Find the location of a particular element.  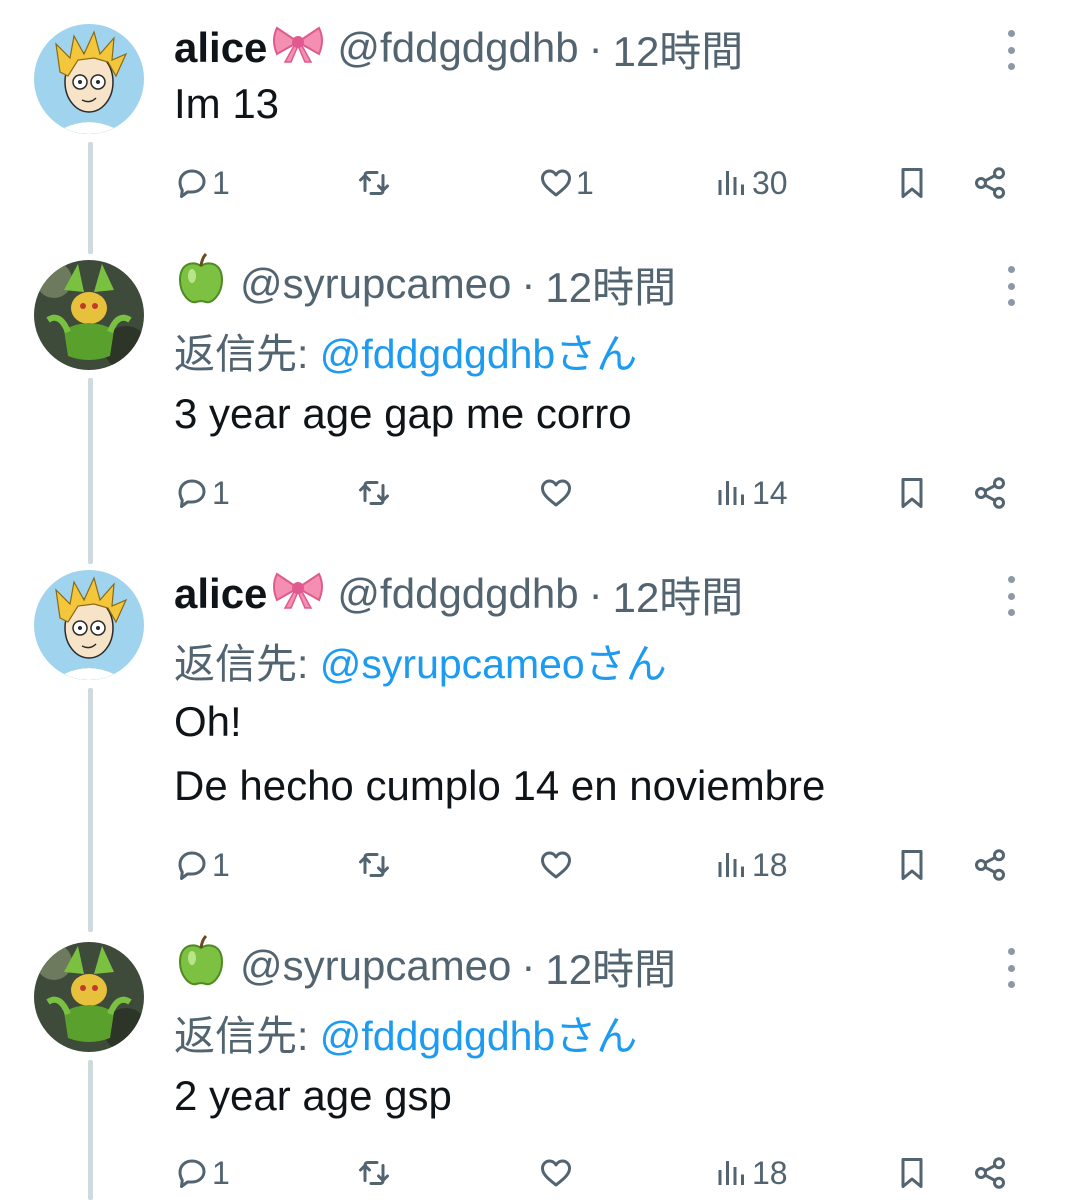

view-count: 18 is located at coordinates (770, 1172).